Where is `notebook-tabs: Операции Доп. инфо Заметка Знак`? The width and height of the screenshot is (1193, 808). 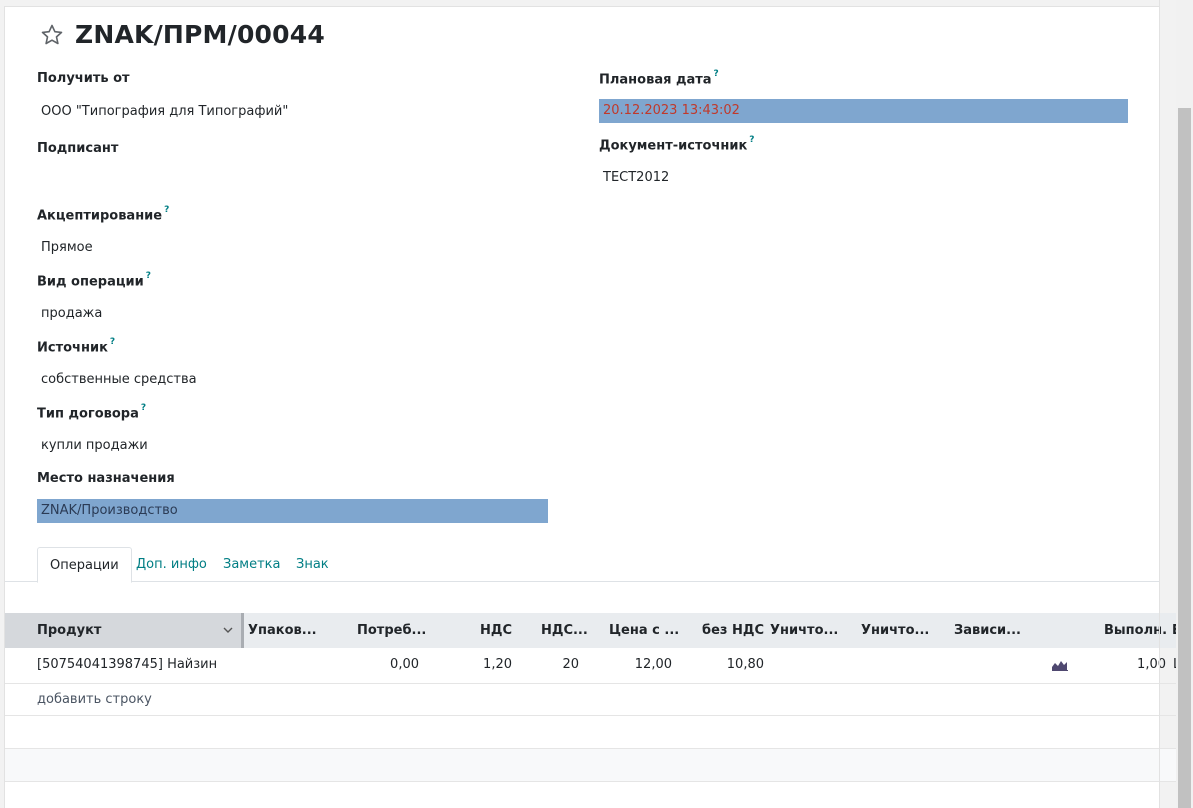
notebook-tabs: Операции Доп. инфо Заметка Знак is located at coordinates (582, 565).